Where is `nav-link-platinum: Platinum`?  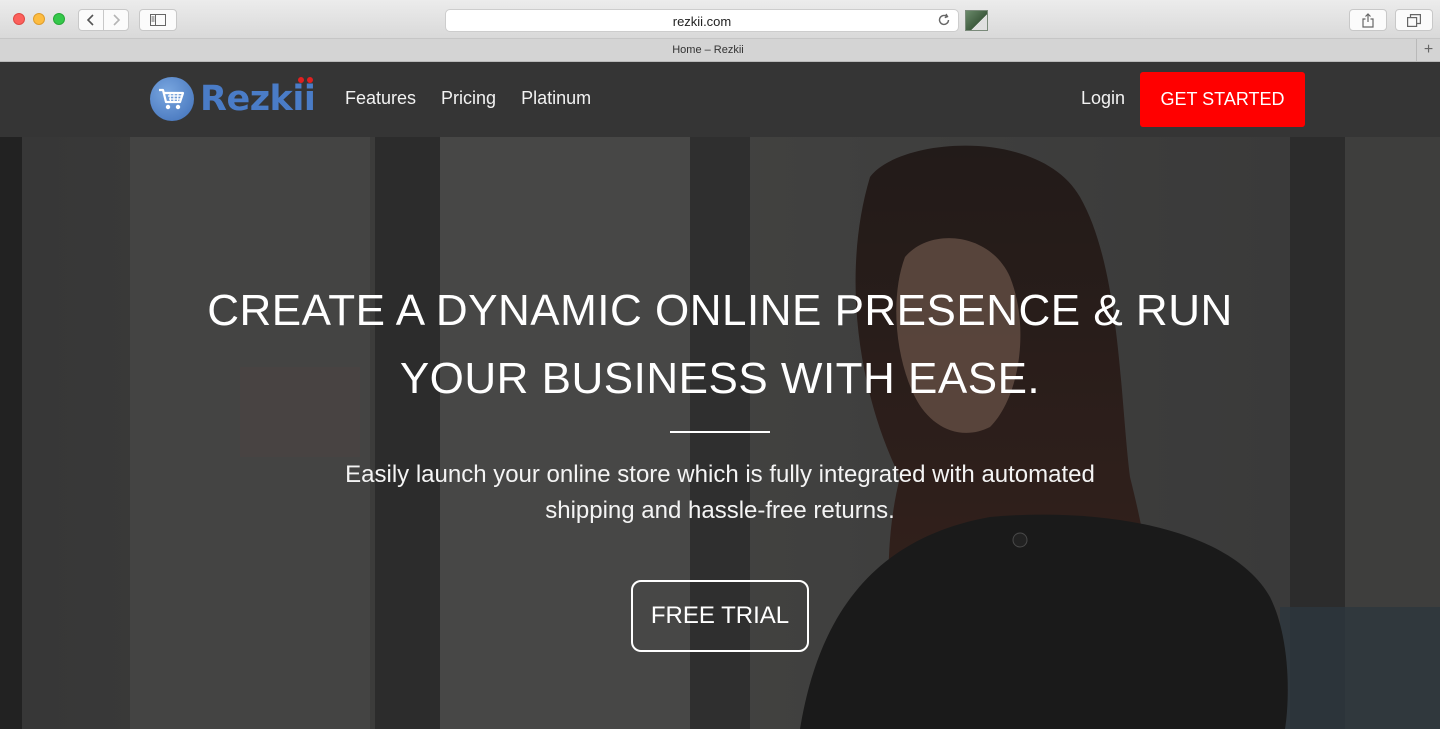
nav-link-platinum: Platinum is located at coordinates (556, 98).